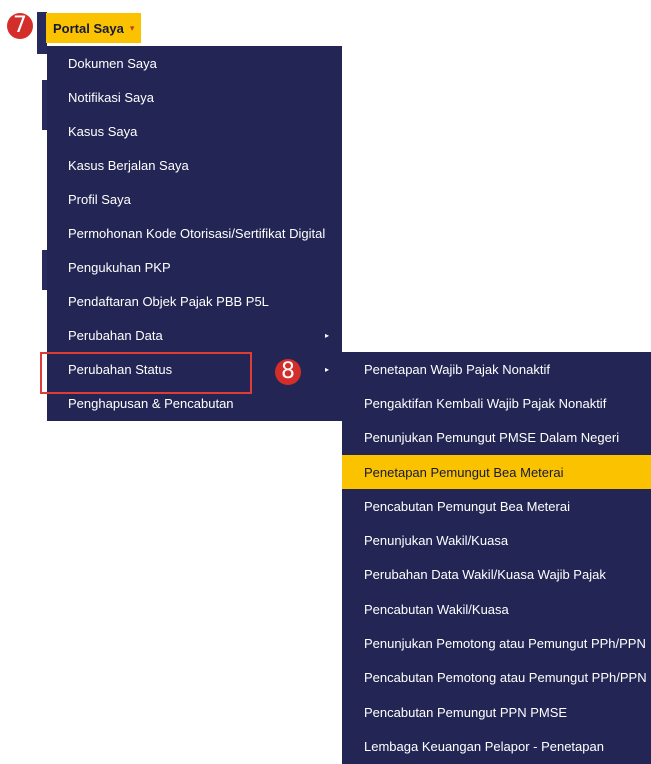 This screenshot has width=651, height=764. I want to click on portal-saya-label: Portal Saya, so click(88, 28).